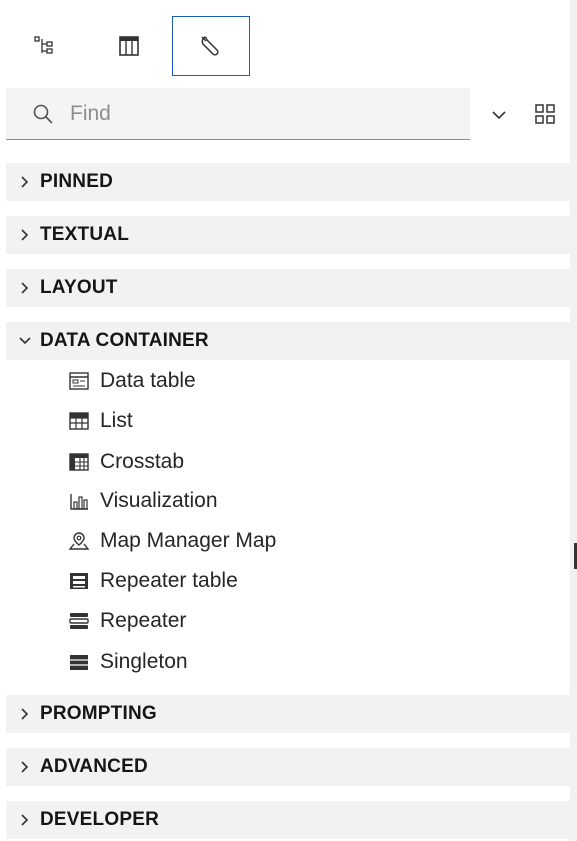 The width and height of the screenshot is (577, 841). I want to click on repeater-table-icon, so click(79, 581).